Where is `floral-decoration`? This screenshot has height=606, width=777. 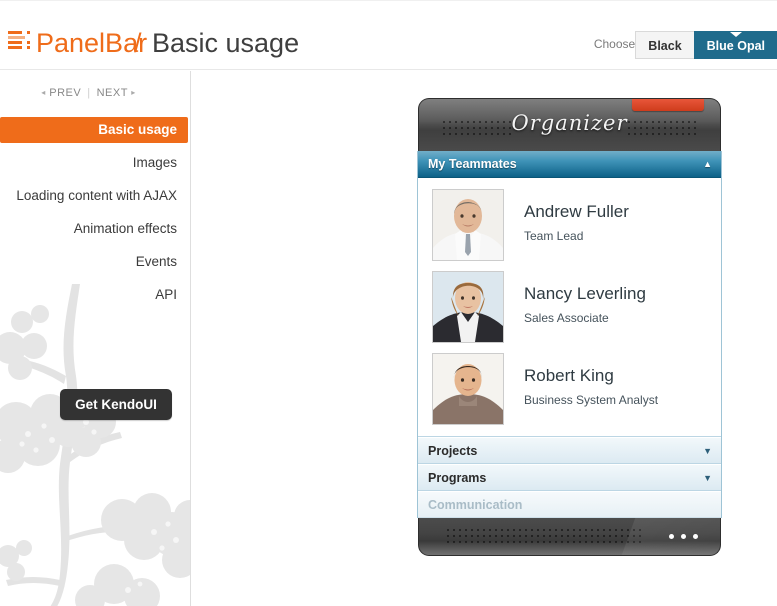 floral-decoration is located at coordinates (95, 445).